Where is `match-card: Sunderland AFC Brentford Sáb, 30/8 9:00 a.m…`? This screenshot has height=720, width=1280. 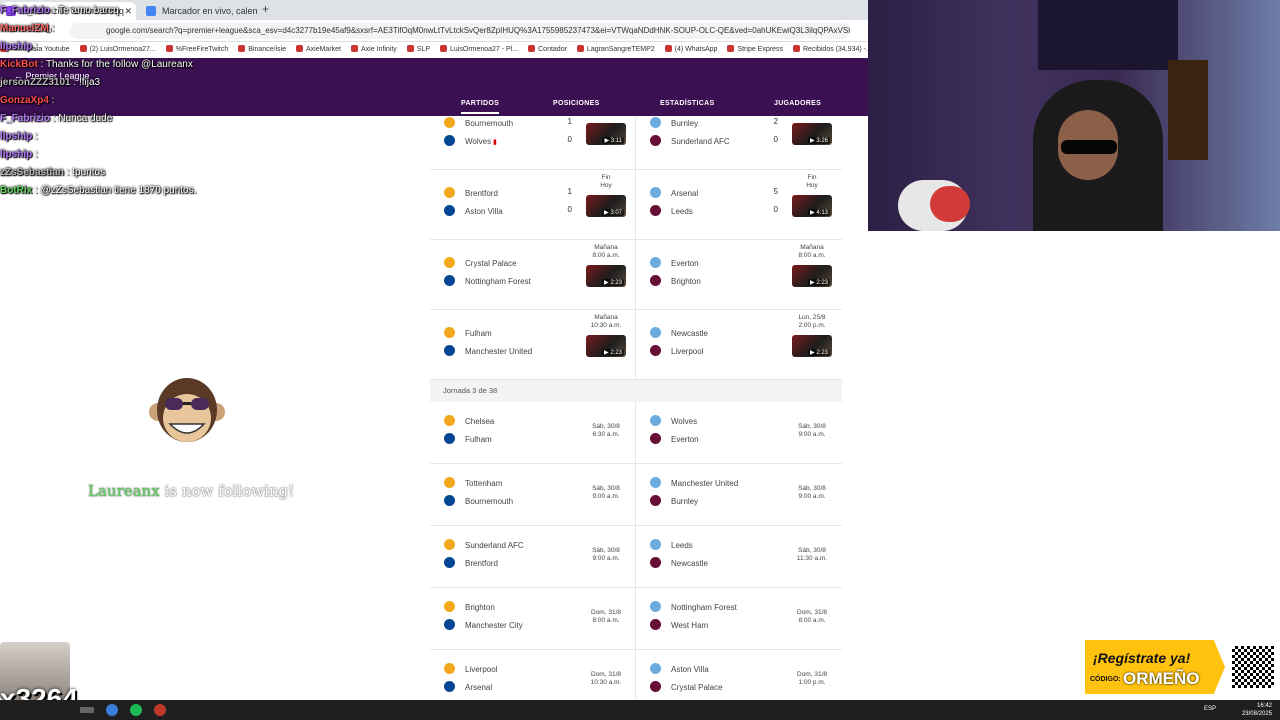 match-card: Sunderland AFC Brentford Sáb, 30/8 9:00 a.m… is located at coordinates (533, 556).